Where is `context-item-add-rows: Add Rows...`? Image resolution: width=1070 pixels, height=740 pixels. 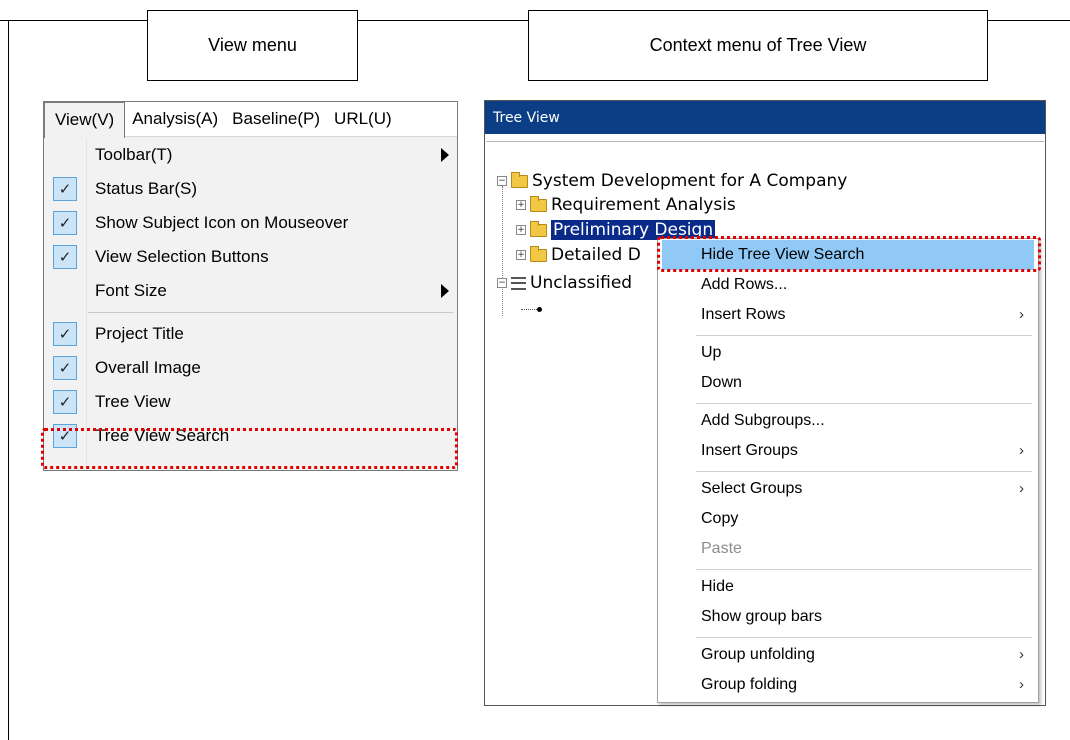 context-item-add-rows: Add Rows... is located at coordinates (848, 285).